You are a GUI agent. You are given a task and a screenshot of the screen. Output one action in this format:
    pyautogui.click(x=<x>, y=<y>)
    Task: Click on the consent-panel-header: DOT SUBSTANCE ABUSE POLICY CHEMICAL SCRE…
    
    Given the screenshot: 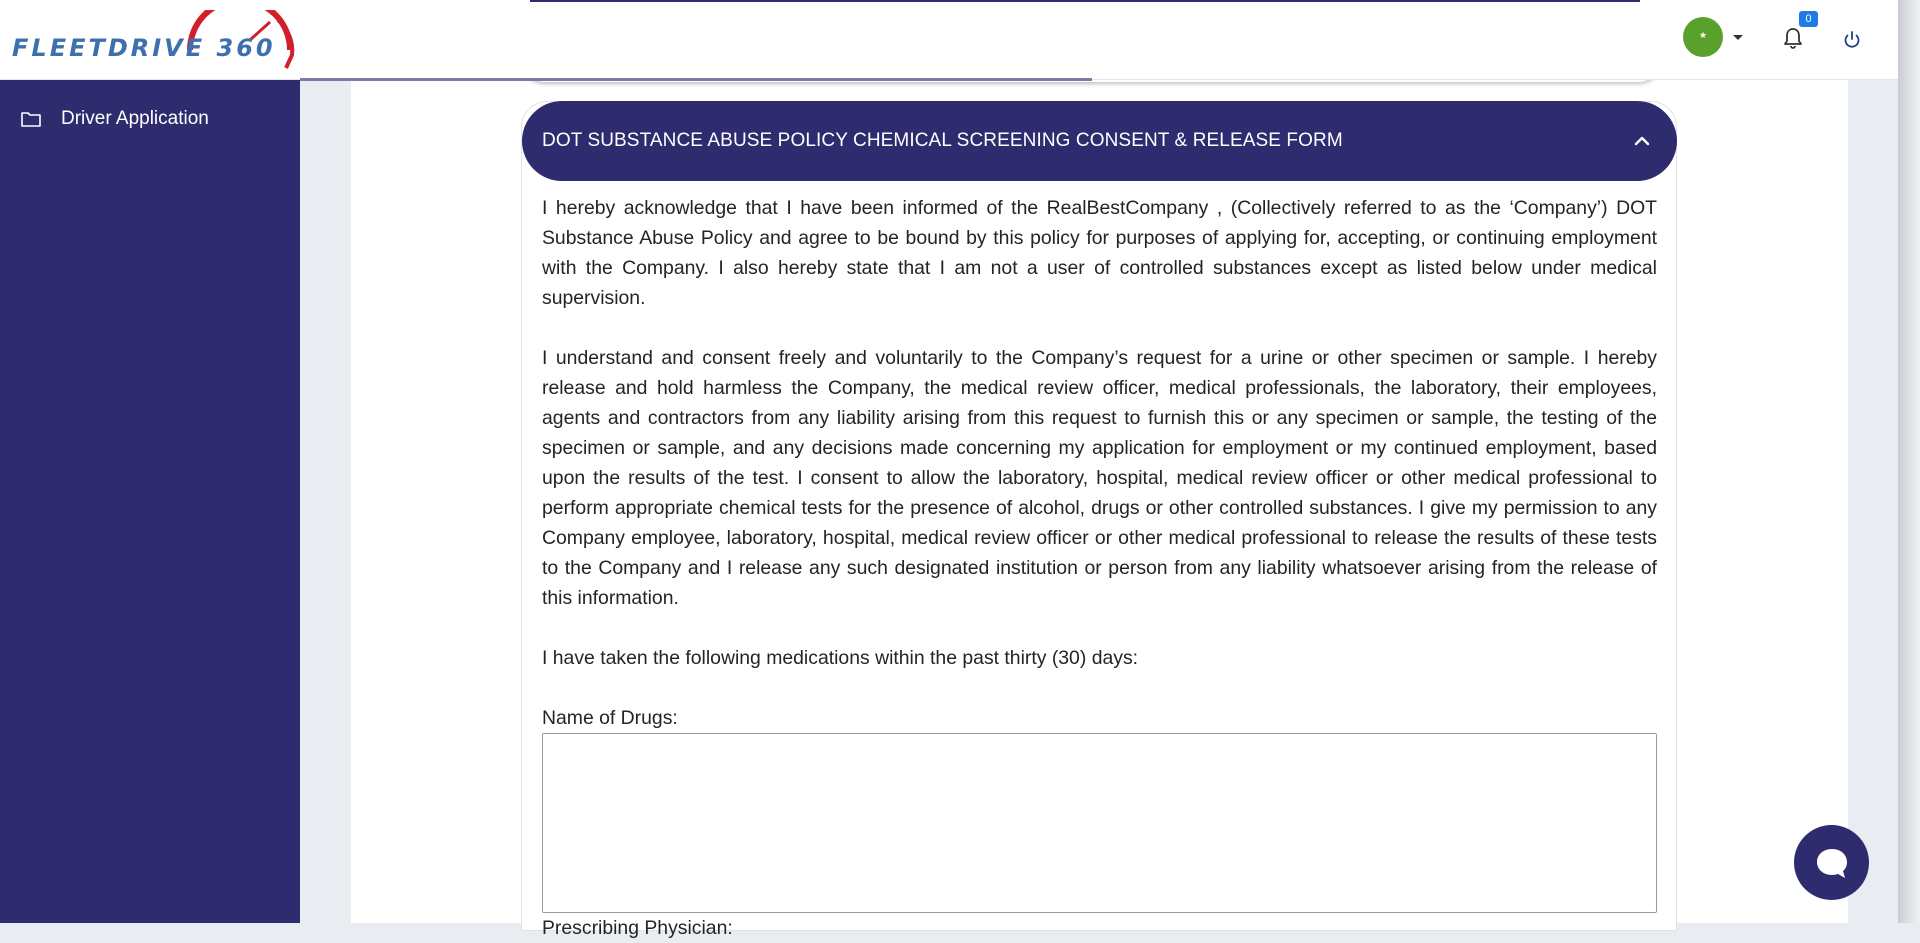 What is the action you would take?
    pyautogui.click(x=1099, y=141)
    